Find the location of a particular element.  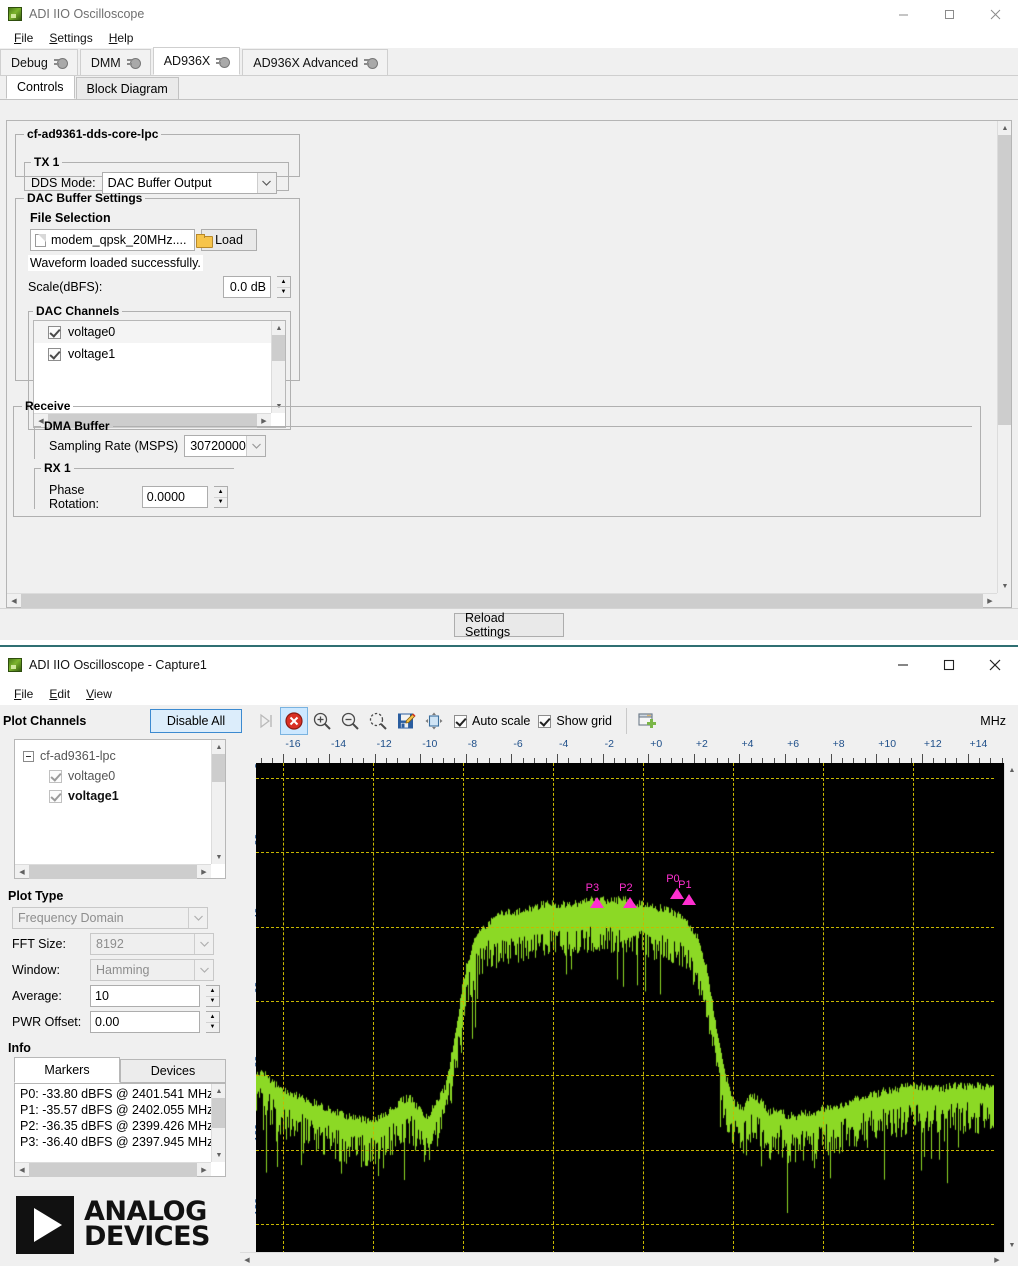

window-combo: Hamming is located at coordinates (152, 970).